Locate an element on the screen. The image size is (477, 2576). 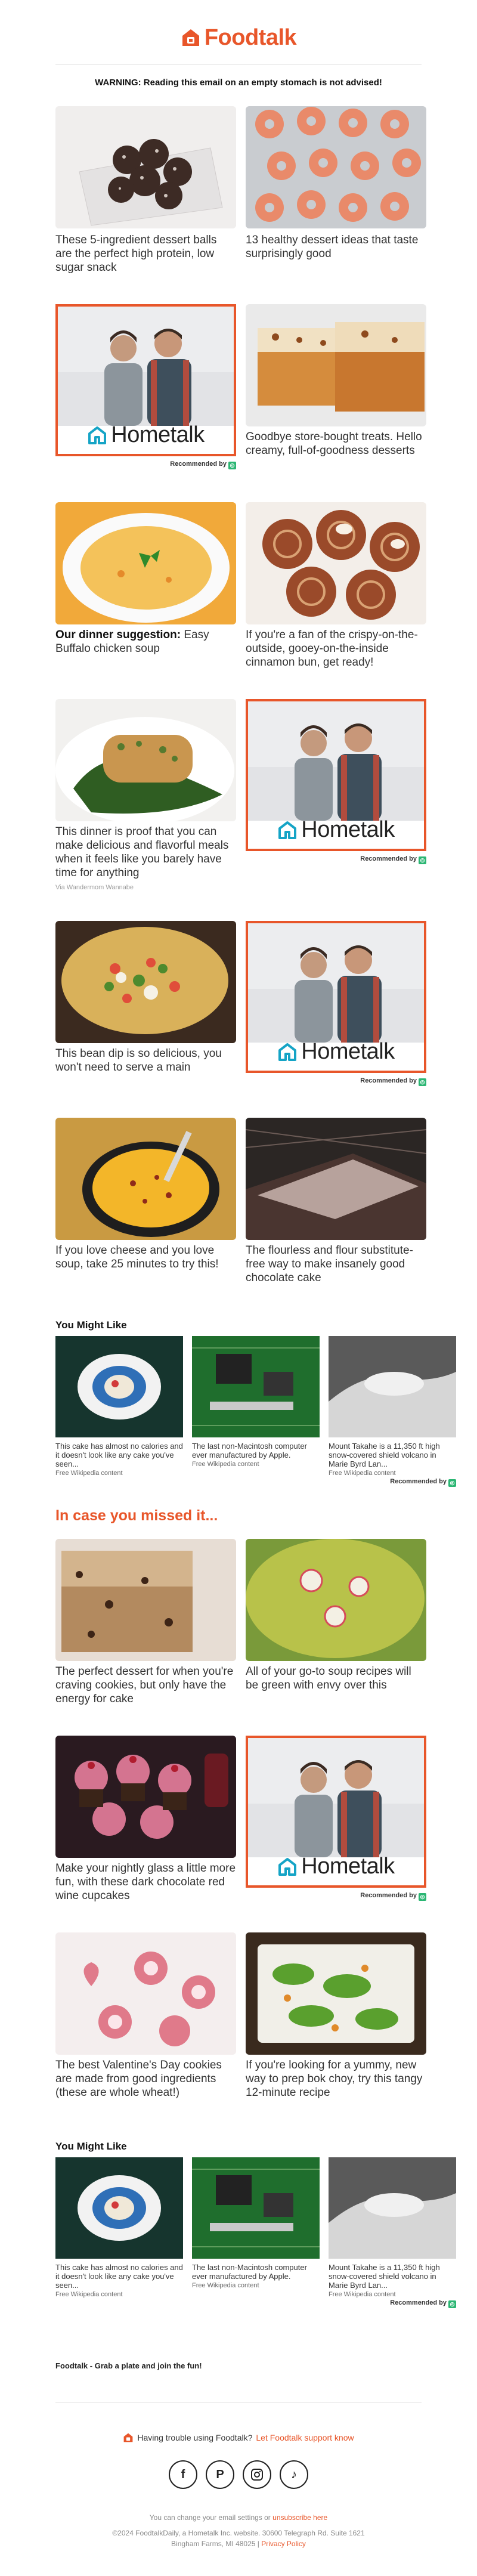
tiktok-icon: ♪ is located at coordinates (294, 2474).